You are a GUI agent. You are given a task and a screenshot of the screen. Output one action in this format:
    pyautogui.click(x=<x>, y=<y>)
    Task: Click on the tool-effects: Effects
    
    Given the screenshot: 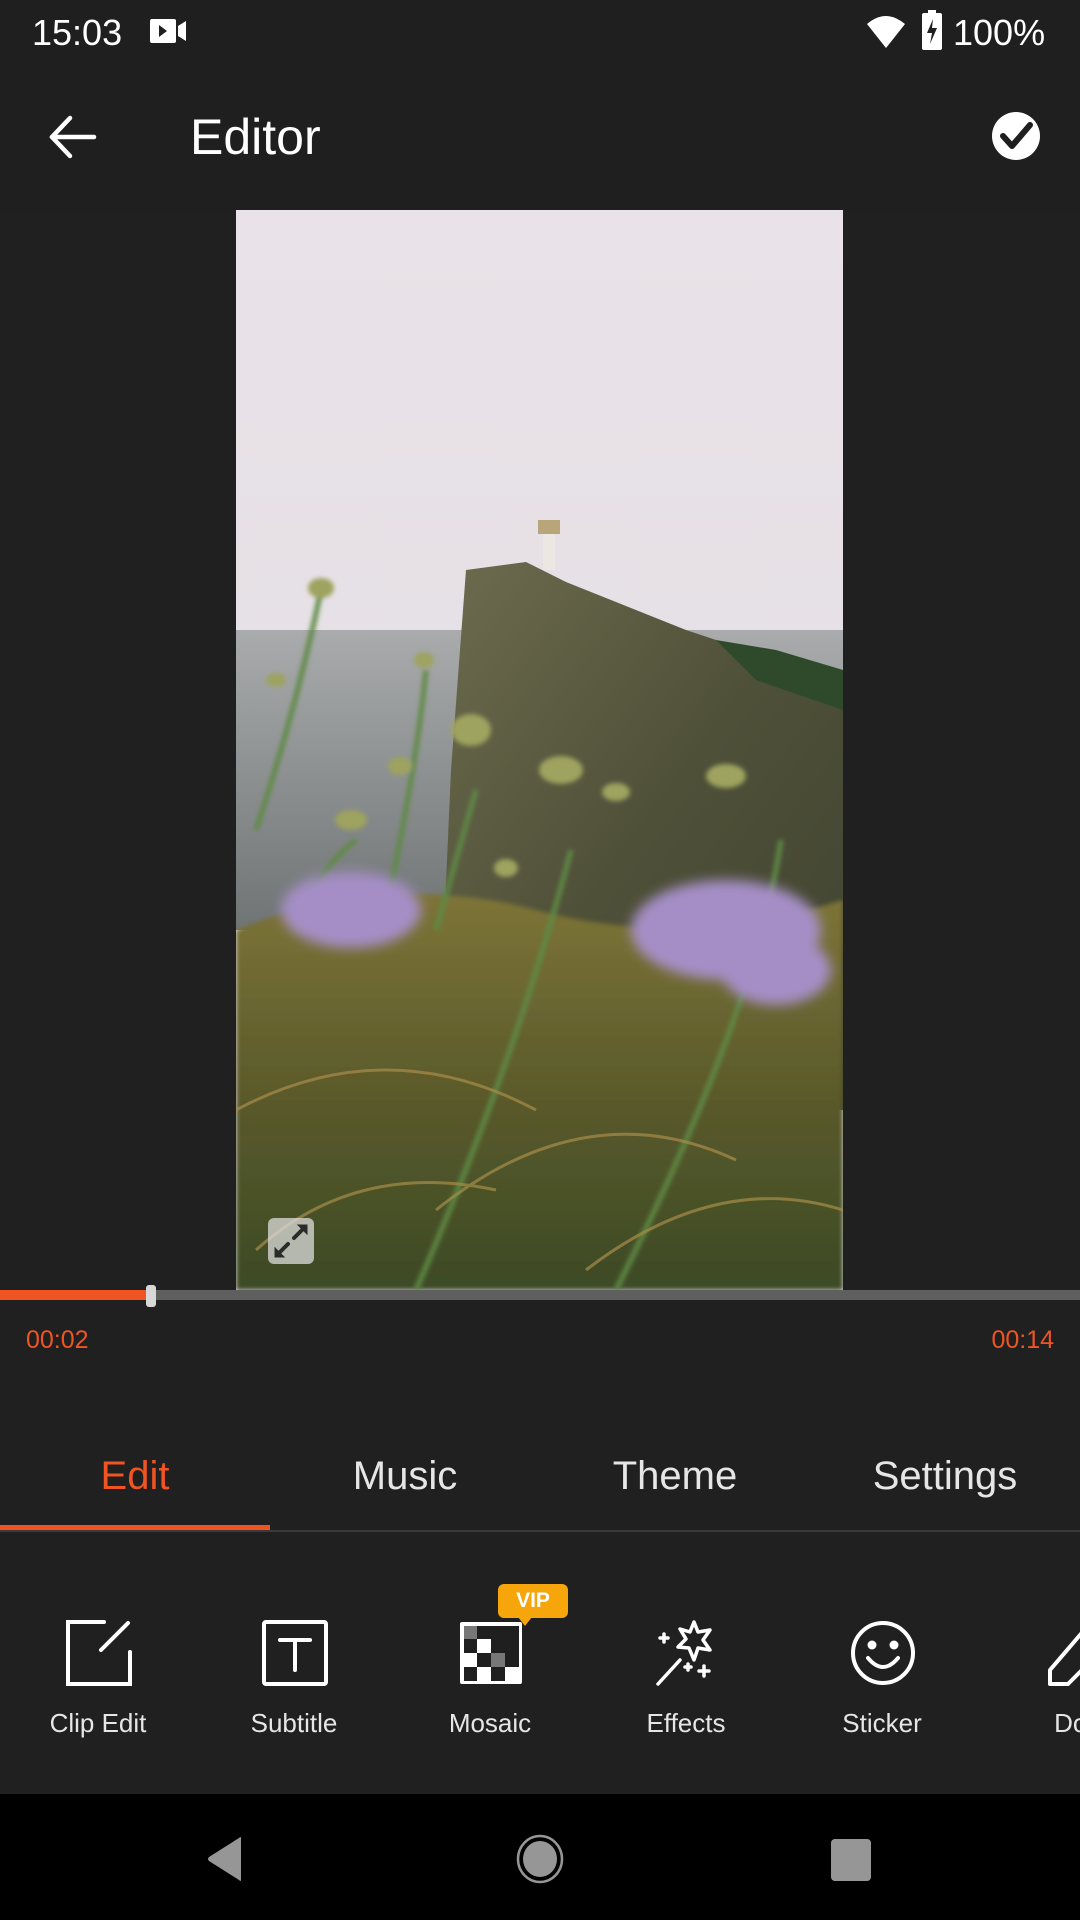 What is the action you would take?
    pyautogui.click(x=686, y=1660)
    